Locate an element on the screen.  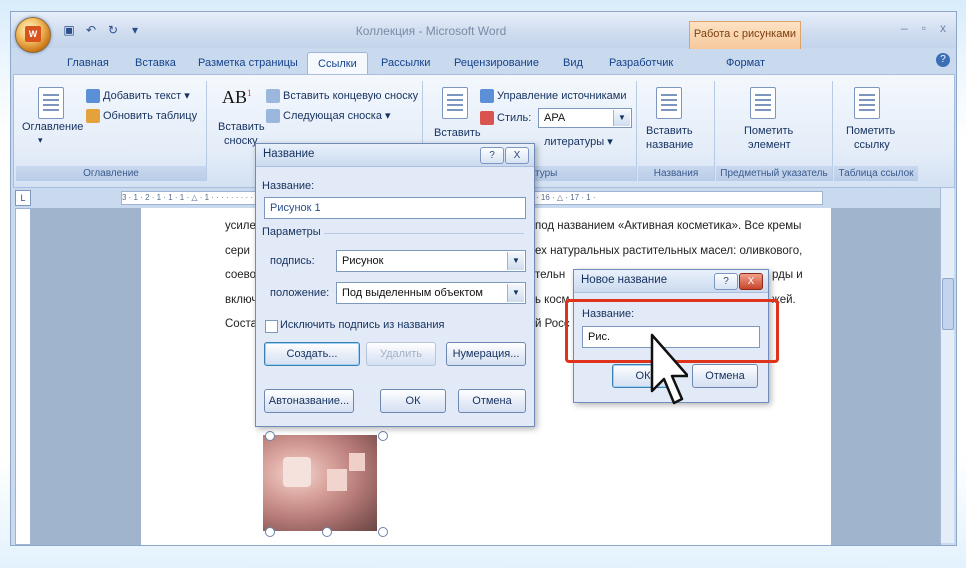
update-table-label: Обновить таблицу is located at coordinates (150, 115).